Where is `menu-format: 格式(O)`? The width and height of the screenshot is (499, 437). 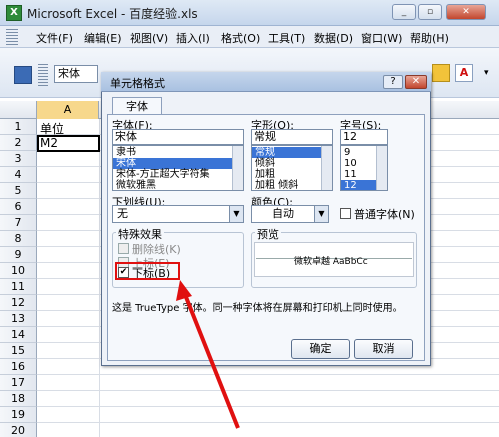 menu-format: 格式(O) is located at coordinates (240, 38).